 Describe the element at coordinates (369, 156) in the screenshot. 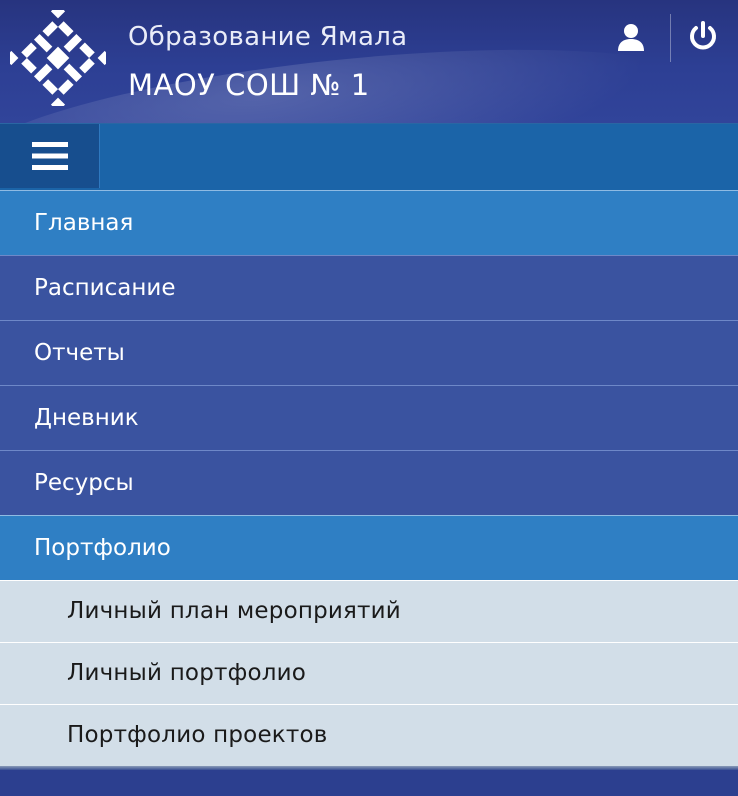

I see `toolbar` at that location.